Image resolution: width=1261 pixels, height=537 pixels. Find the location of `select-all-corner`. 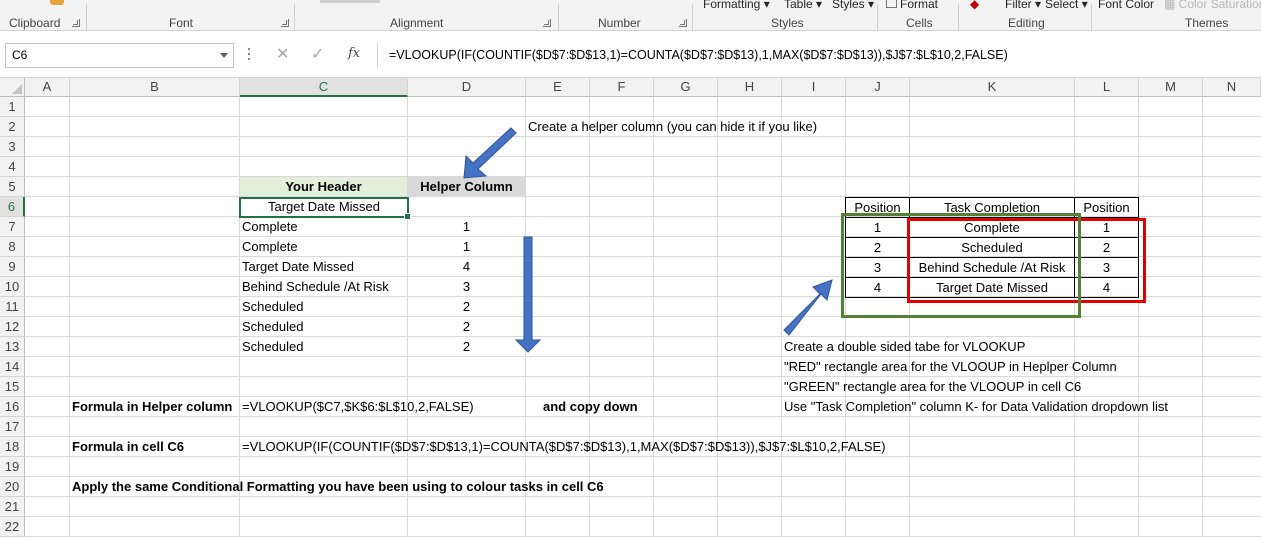

select-all-corner is located at coordinates (12, 87).